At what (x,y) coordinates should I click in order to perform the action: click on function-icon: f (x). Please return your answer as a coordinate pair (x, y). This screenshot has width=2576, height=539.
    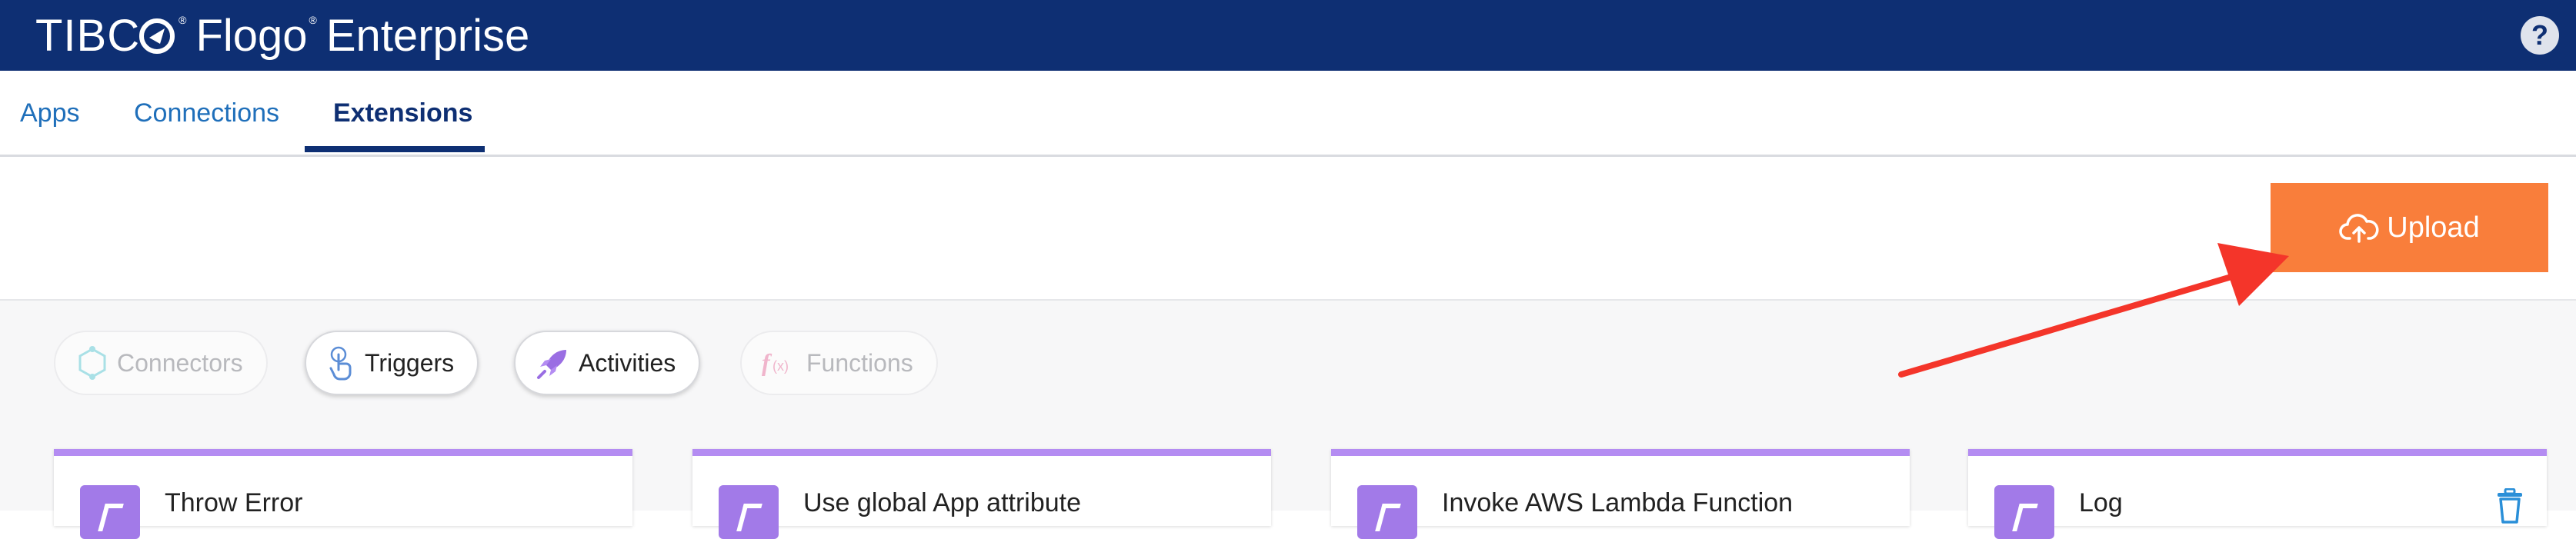
    Looking at the image, I should click on (781, 363).